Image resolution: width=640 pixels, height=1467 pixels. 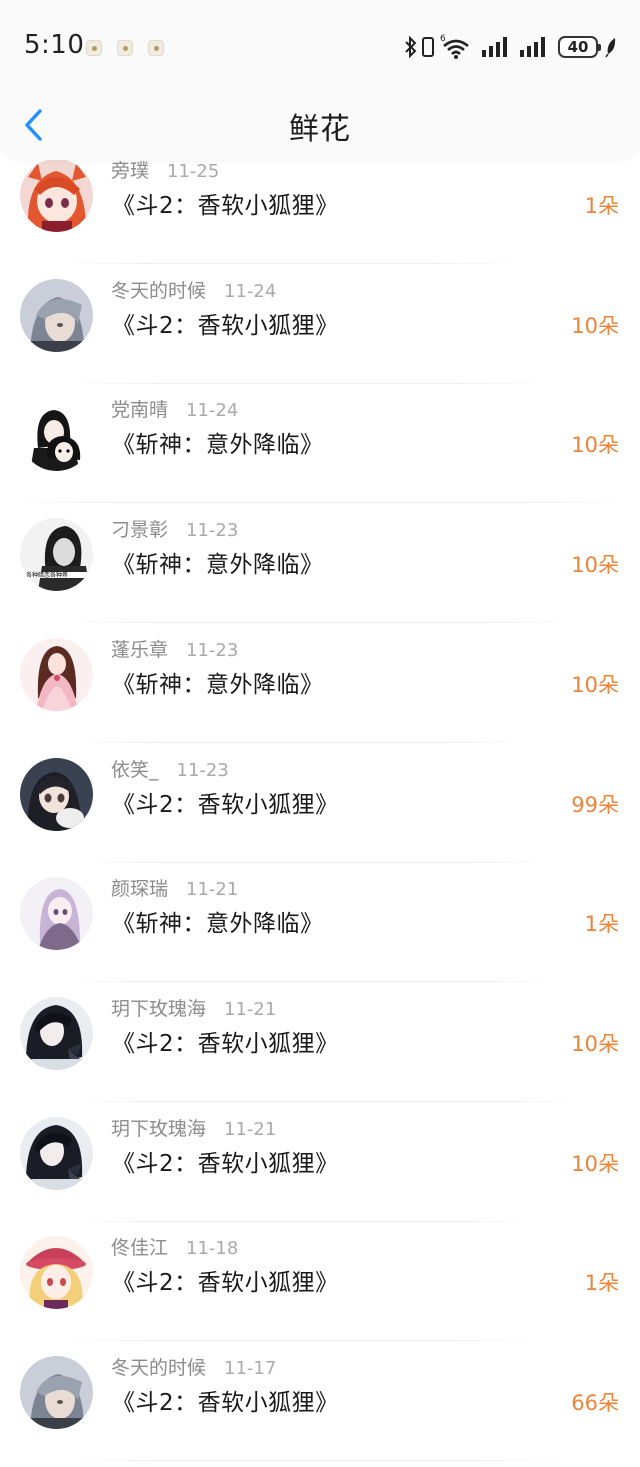 What do you see at coordinates (411, 47) in the screenshot?
I see `bluetooth-icon` at bounding box center [411, 47].